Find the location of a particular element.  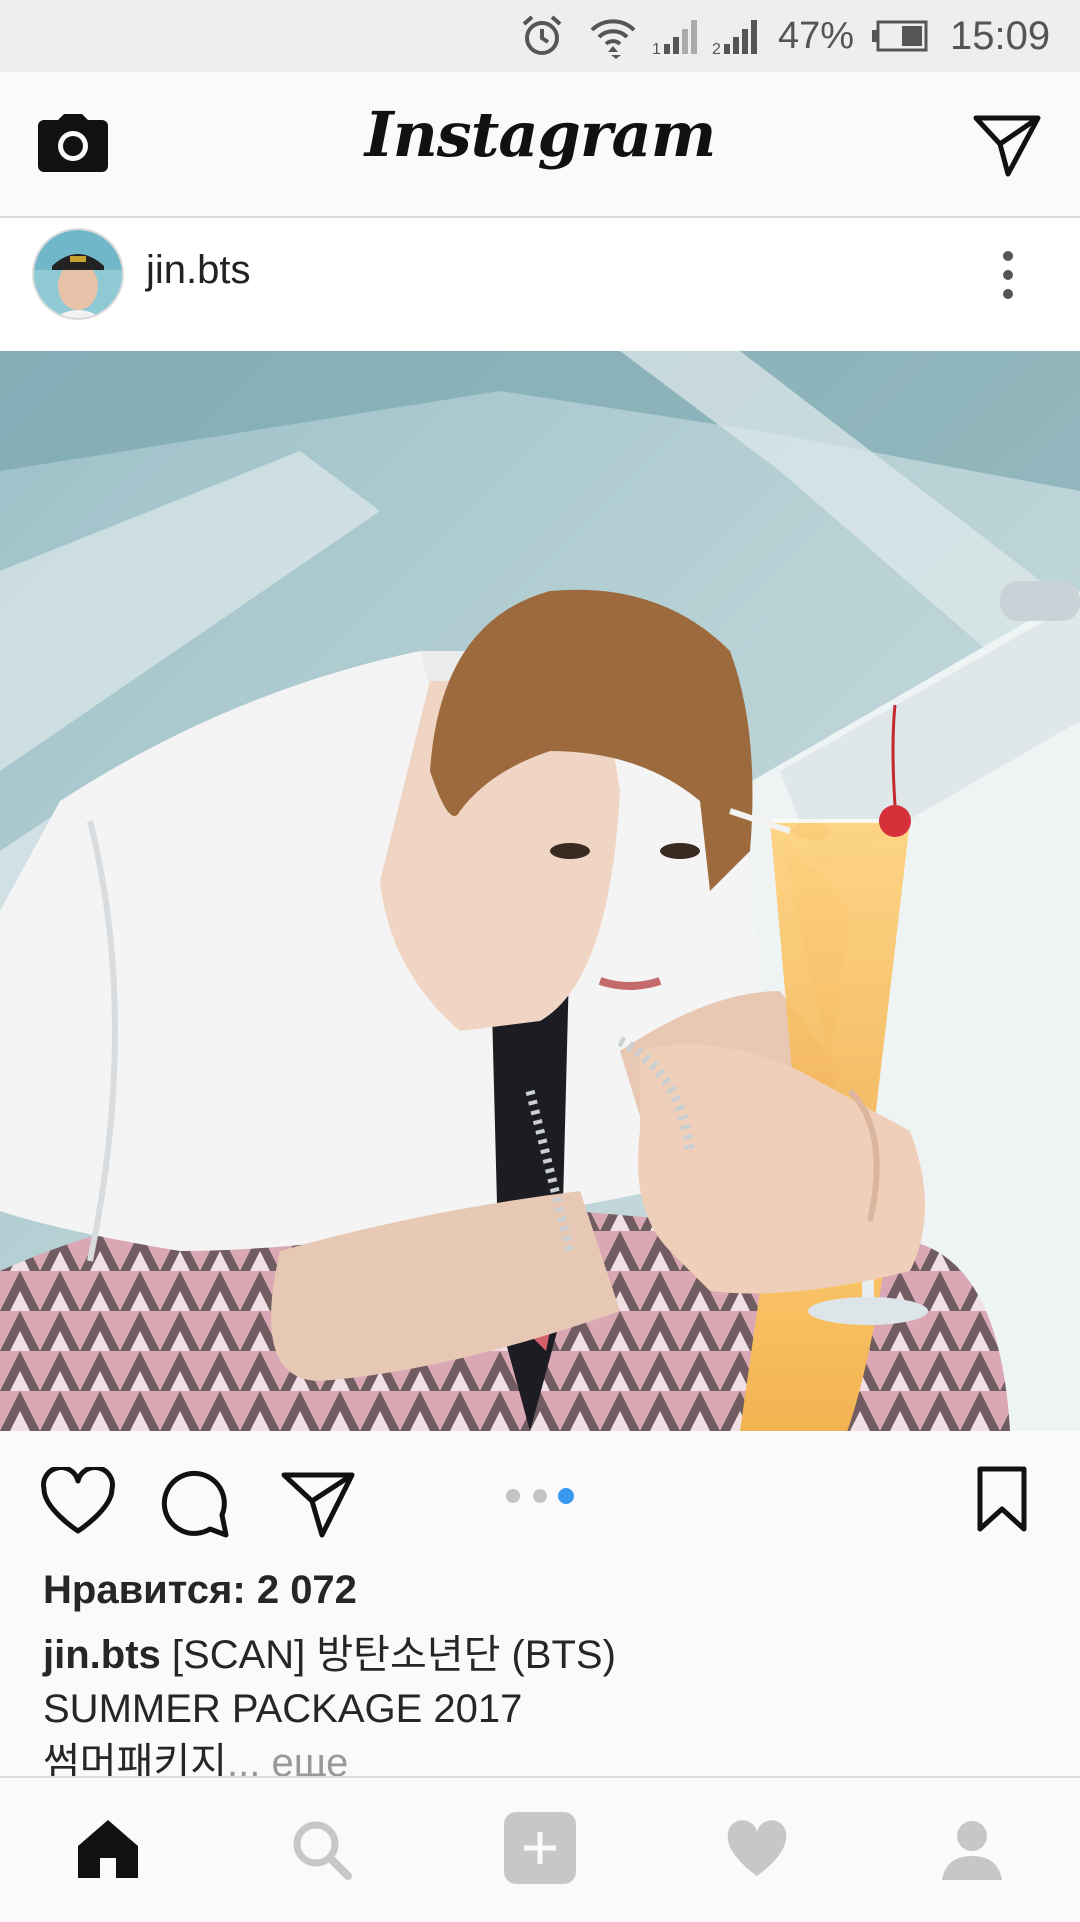

app-header: Instagram is located at coordinates (540, 145).